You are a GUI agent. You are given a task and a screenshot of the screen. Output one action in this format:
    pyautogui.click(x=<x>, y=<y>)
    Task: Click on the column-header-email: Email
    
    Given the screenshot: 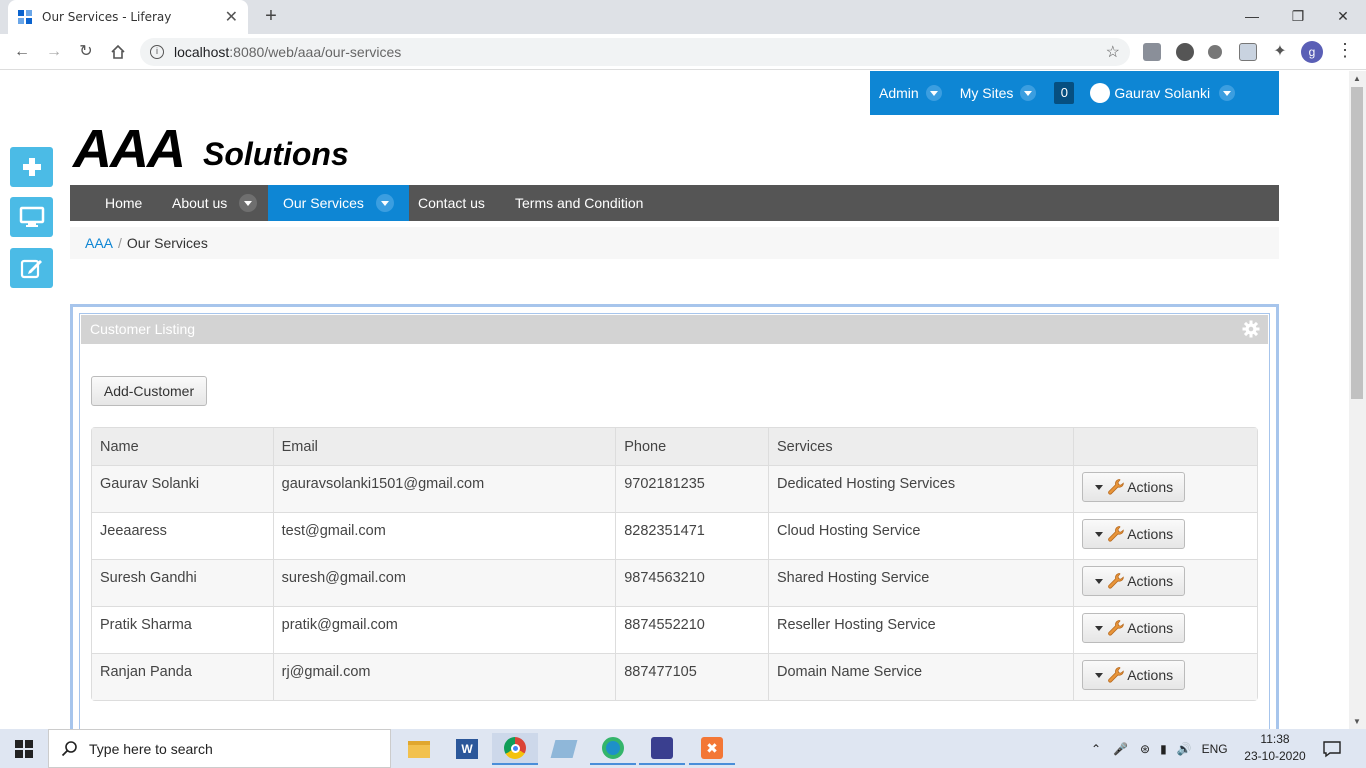 What is the action you would take?
    pyautogui.click(x=444, y=446)
    